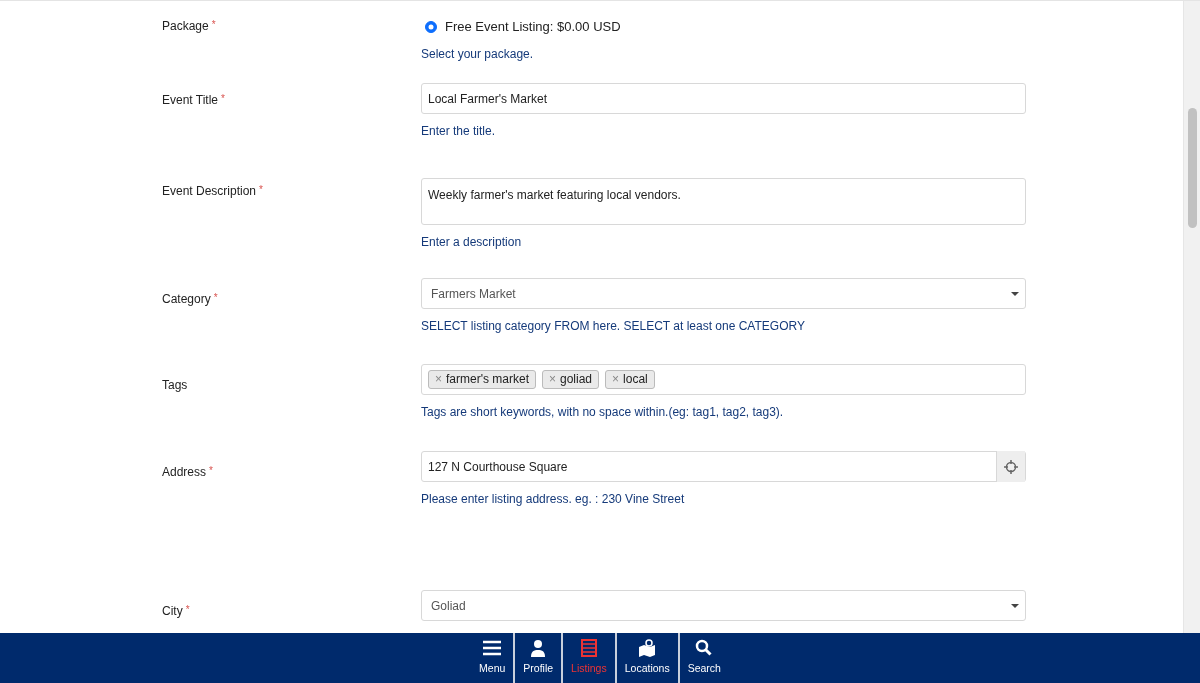 This screenshot has height=683, width=1200. I want to click on scrollbar, so click(1191, 317).